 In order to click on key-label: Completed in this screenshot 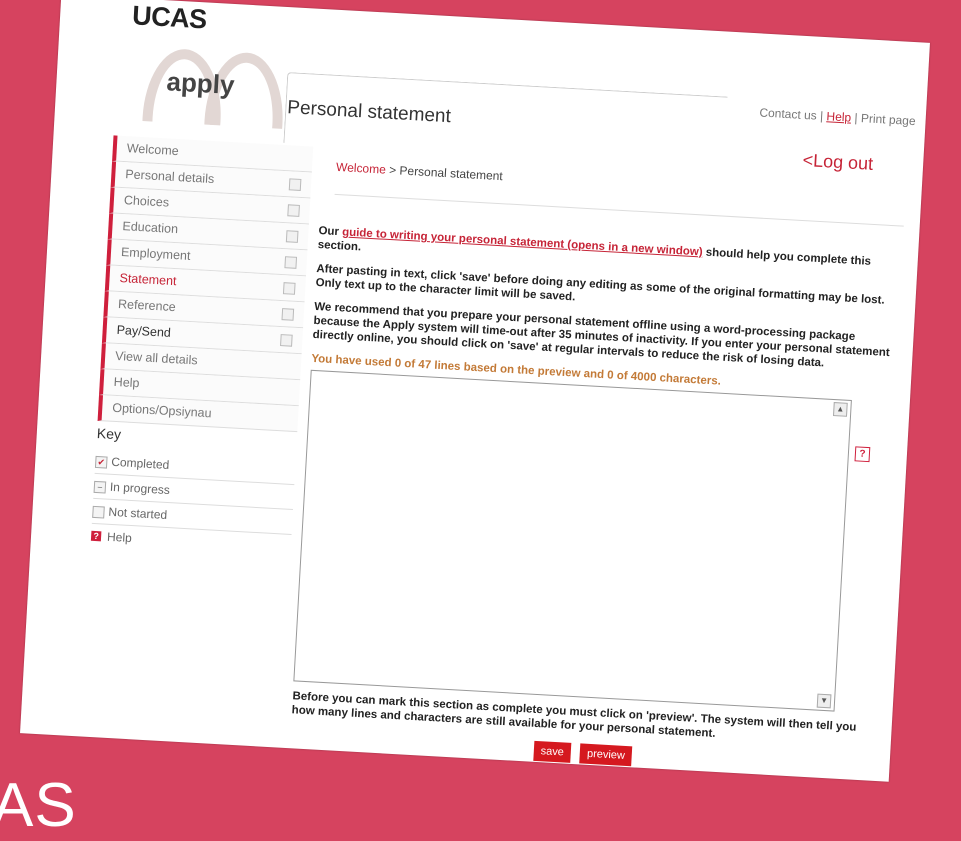, I will do `click(140, 463)`.